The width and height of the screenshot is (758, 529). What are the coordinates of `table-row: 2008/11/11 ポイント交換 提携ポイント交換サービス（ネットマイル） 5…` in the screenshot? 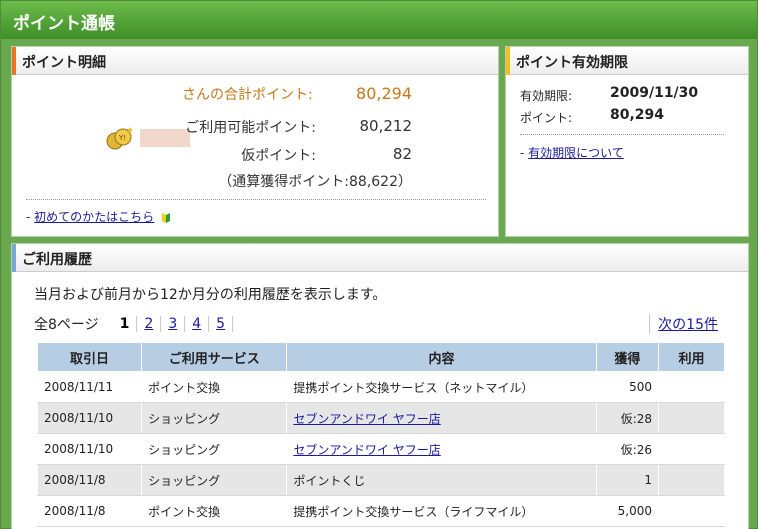 It's located at (380, 387).